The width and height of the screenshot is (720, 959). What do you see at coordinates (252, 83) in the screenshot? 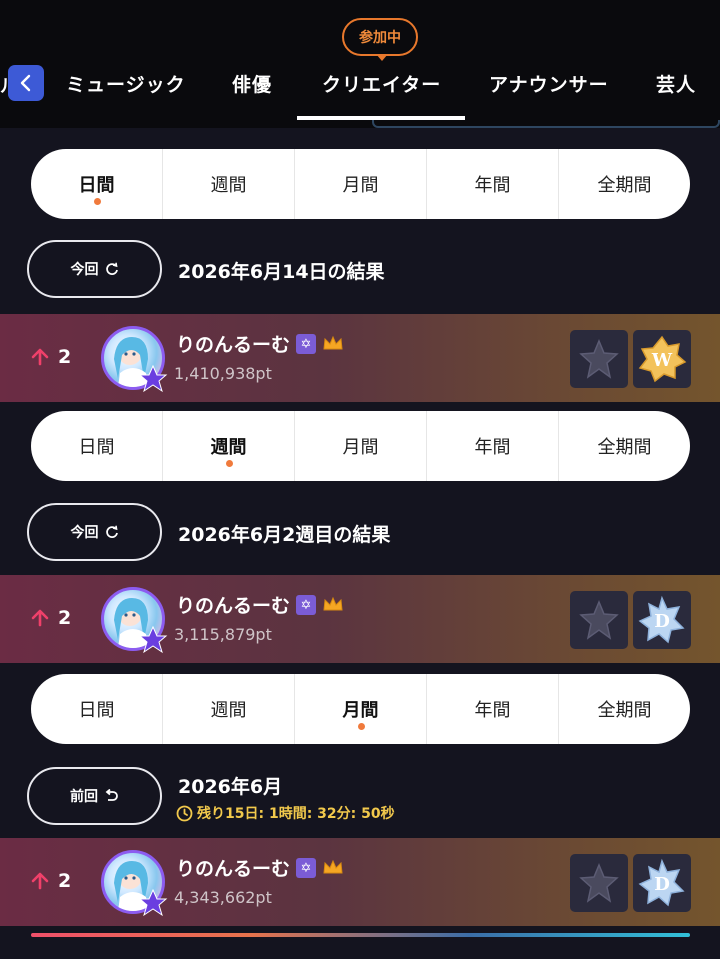
I see `tab-actor: 俳優` at bounding box center [252, 83].